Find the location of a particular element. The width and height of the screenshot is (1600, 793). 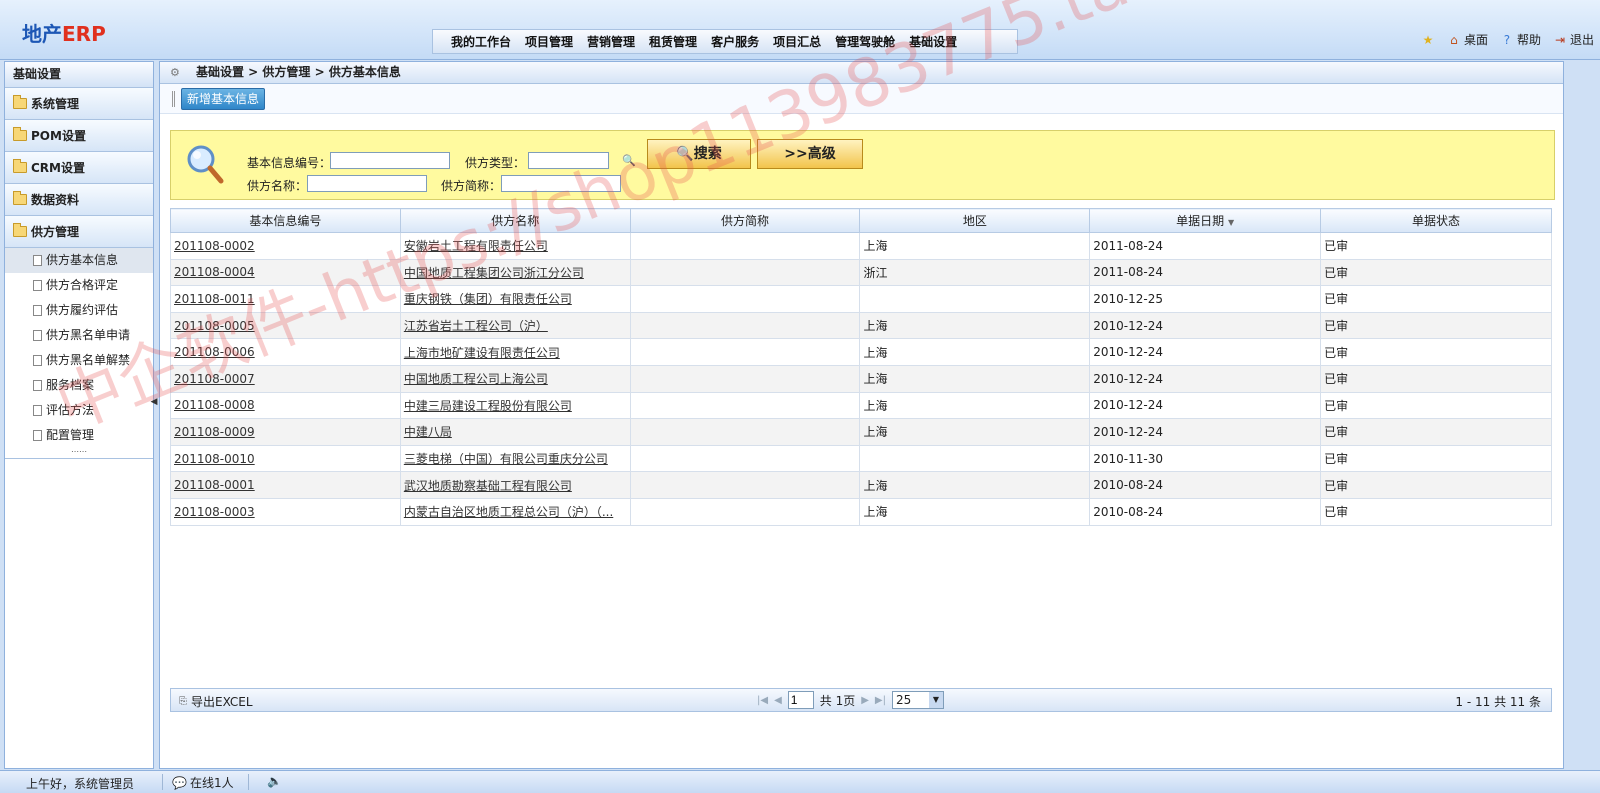

next-page-icon: ▶ is located at coordinates (865, 700).